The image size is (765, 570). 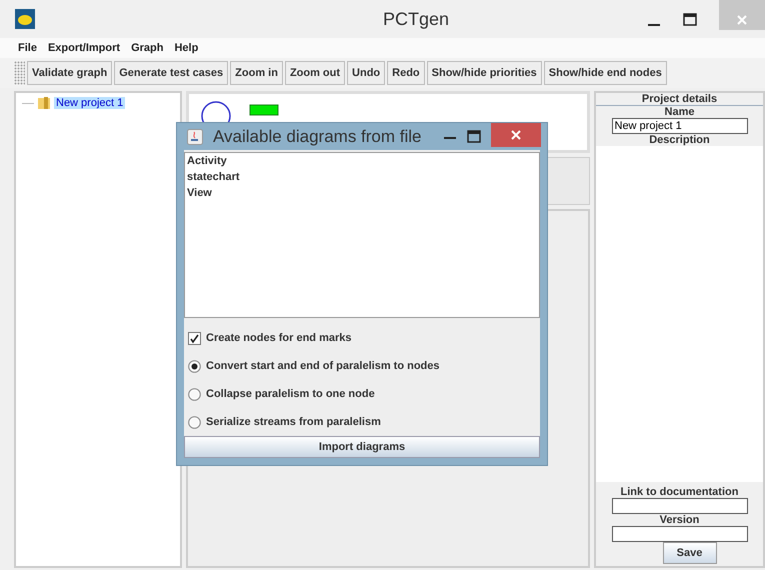 I want to click on field-label: Version, so click(x=680, y=520).